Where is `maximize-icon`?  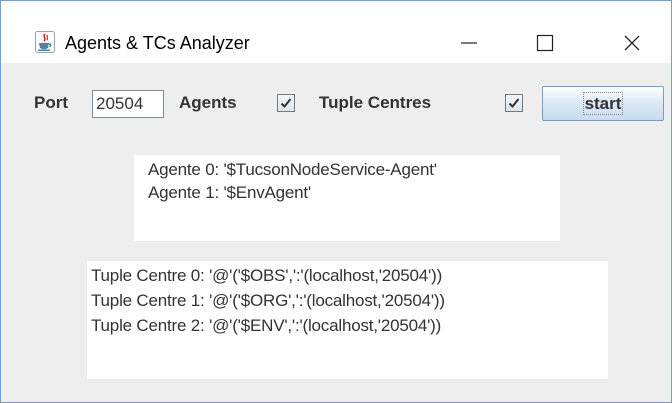
maximize-icon is located at coordinates (545, 43).